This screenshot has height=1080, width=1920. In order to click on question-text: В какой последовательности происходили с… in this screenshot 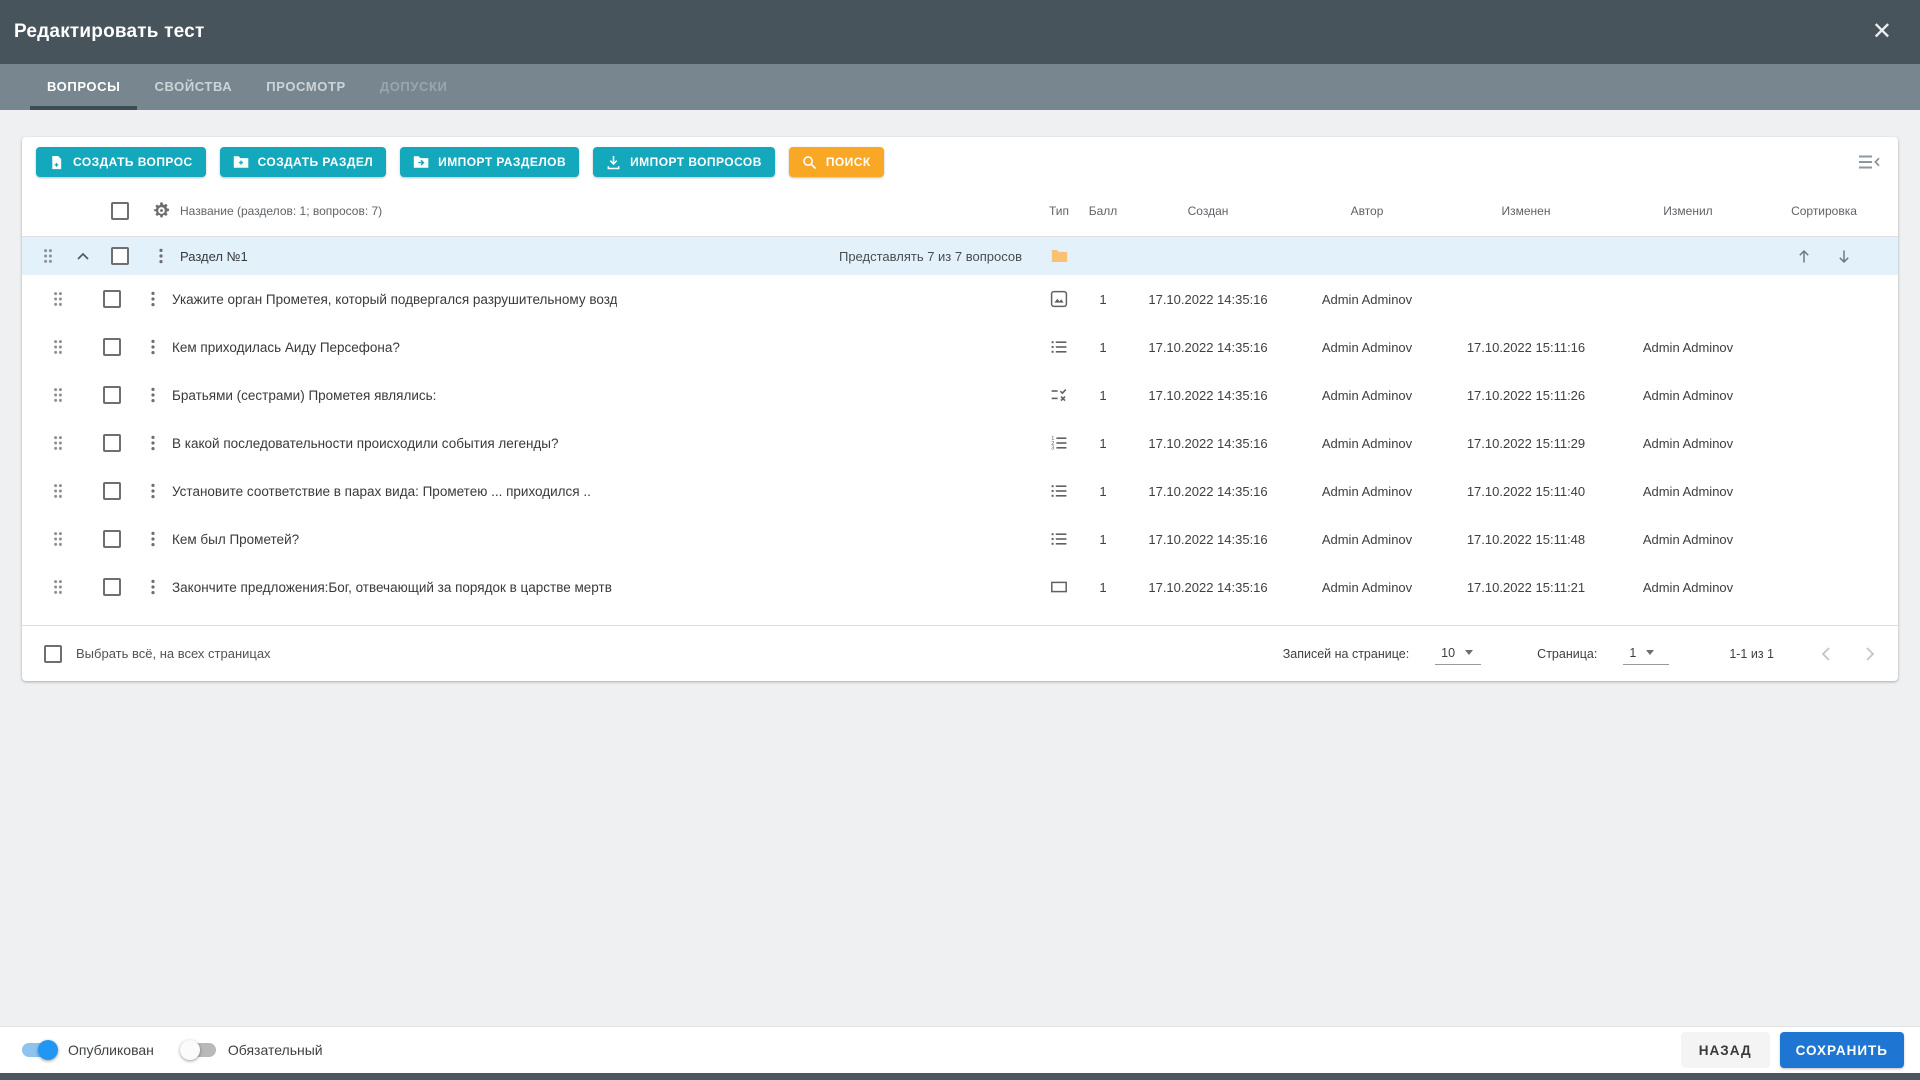, I will do `click(365, 443)`.